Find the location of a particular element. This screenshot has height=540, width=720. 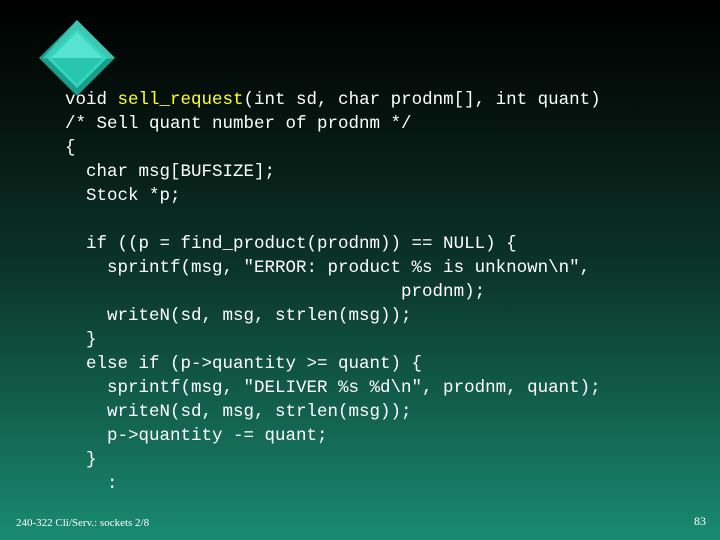

footer-course-label: 240-322 Cli/Serv.: sockets 2/8 is located at coordinates (83, 523).